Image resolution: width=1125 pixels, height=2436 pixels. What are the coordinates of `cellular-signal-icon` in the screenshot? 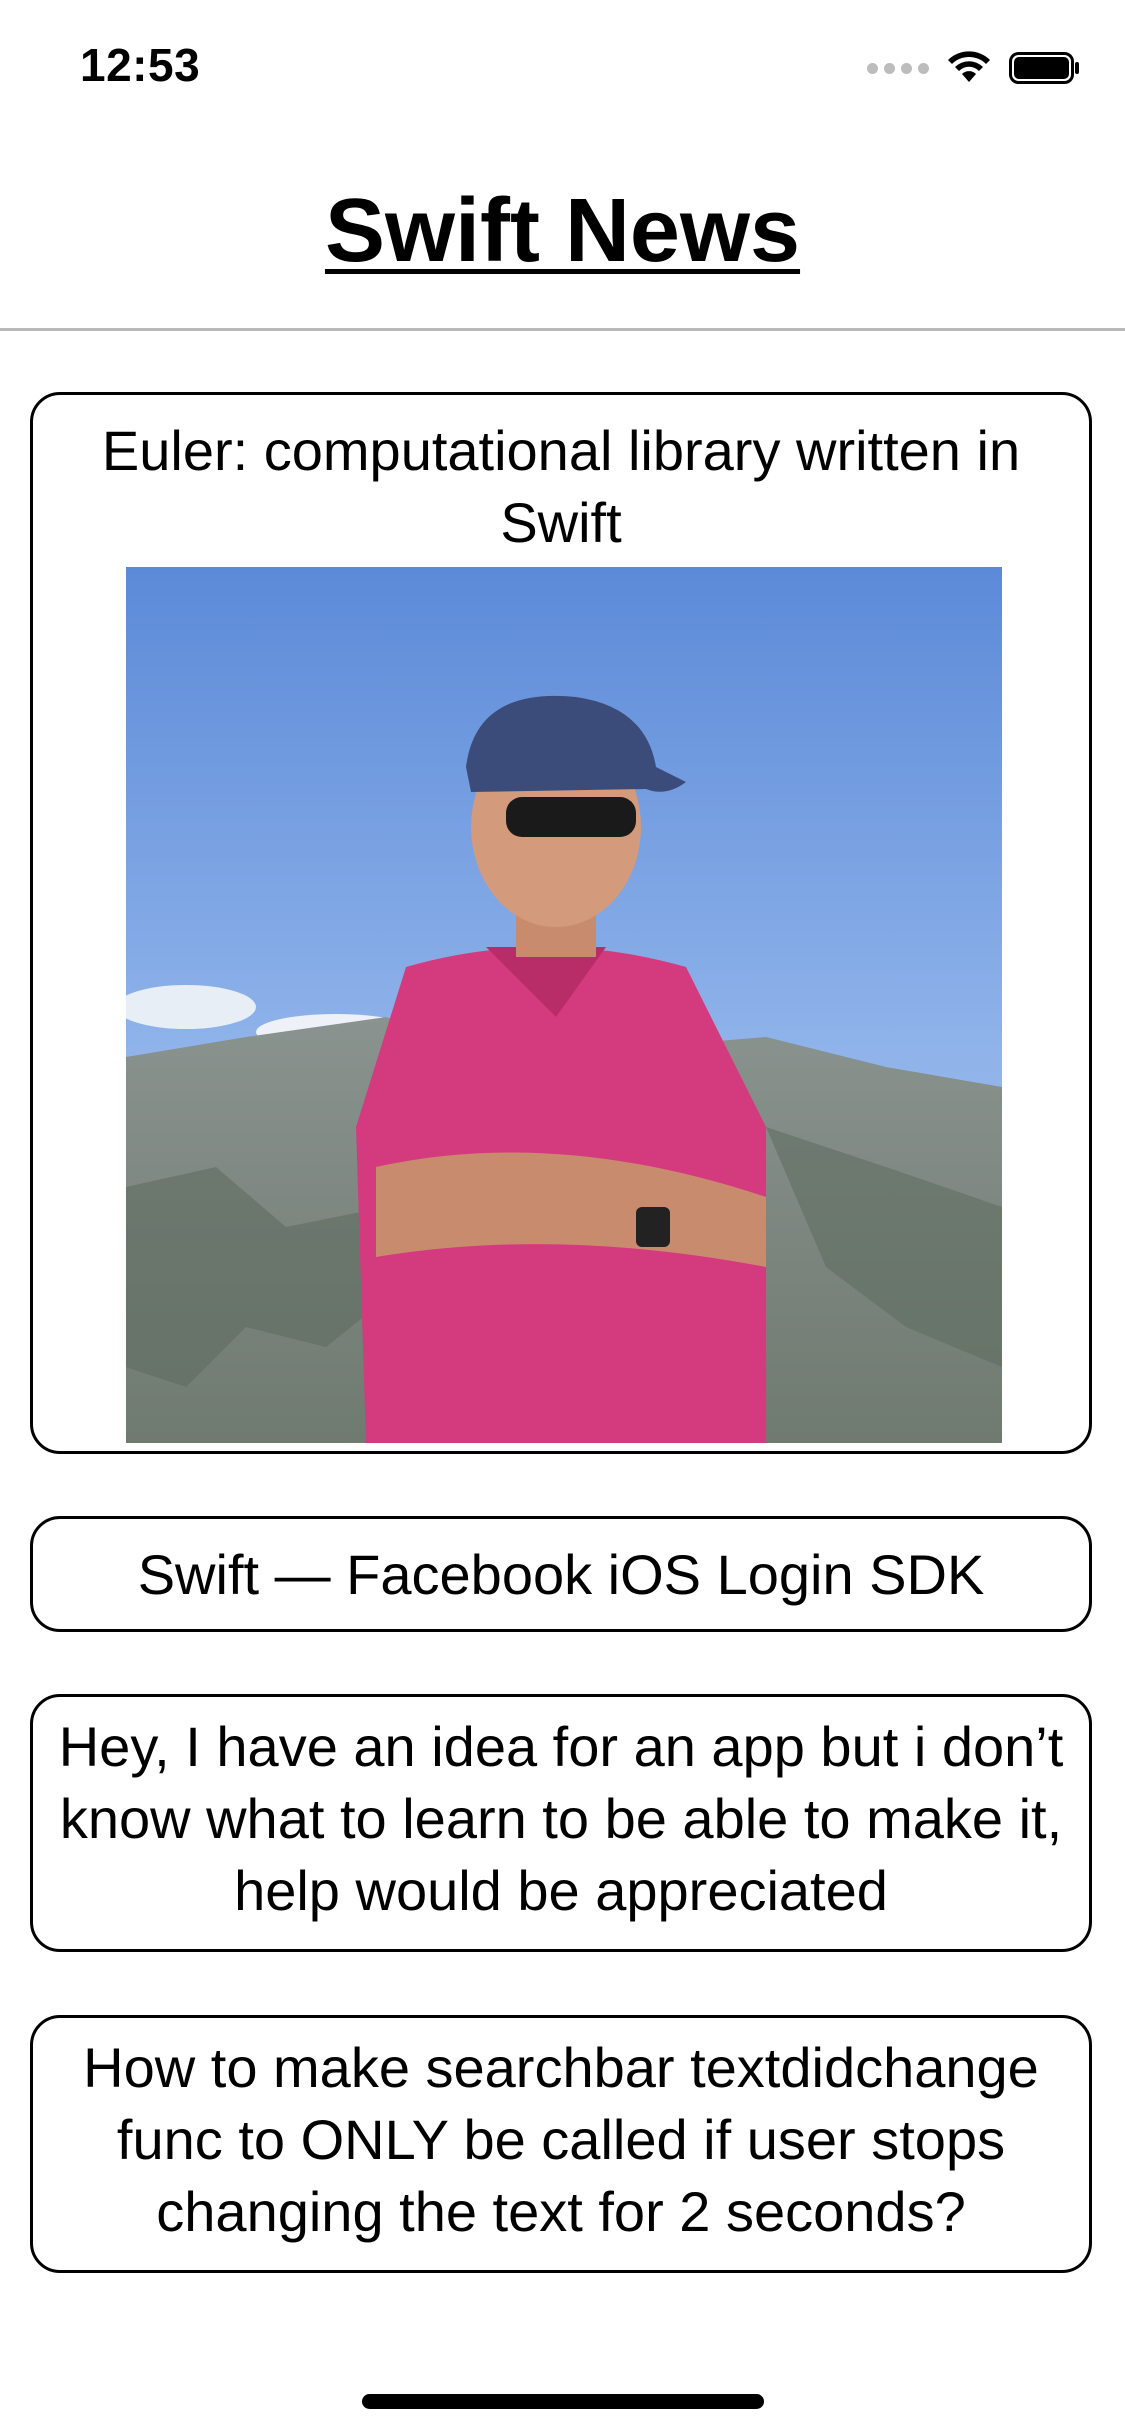 It's located at (898, 68).